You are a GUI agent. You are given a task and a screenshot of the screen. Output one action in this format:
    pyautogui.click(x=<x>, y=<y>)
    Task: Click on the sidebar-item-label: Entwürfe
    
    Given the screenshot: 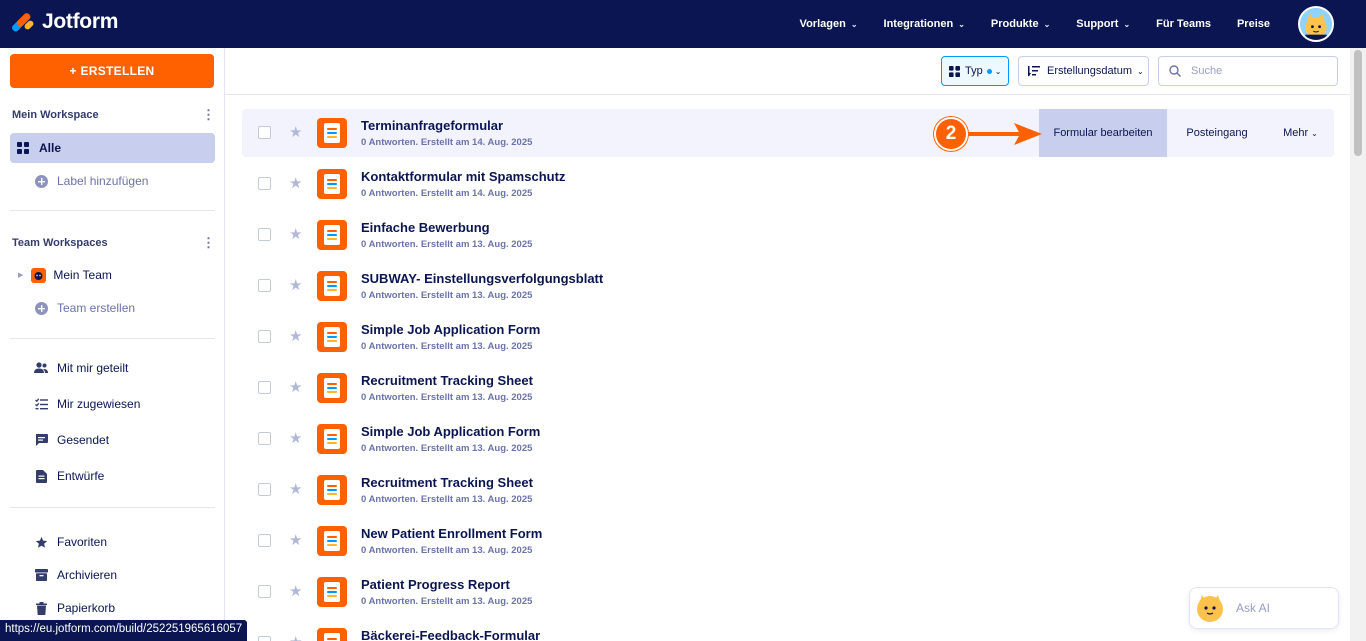 What is the action you would take?
    pyautogui.click(x=81, y=476)
    